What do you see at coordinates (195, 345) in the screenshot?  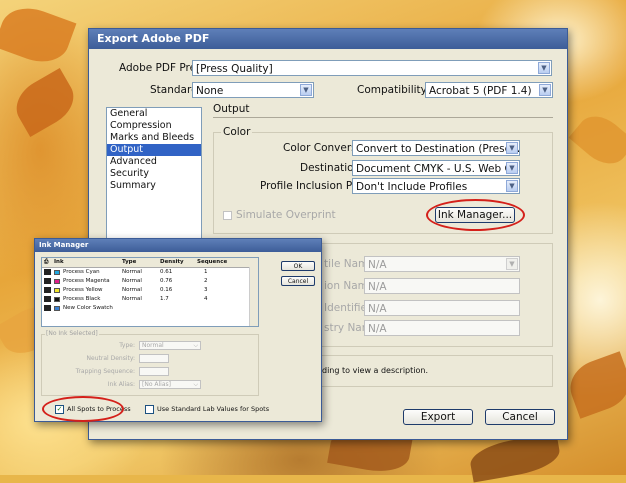 I see `chevron-down-icon: ⌵` at bounding box center [195, 345].